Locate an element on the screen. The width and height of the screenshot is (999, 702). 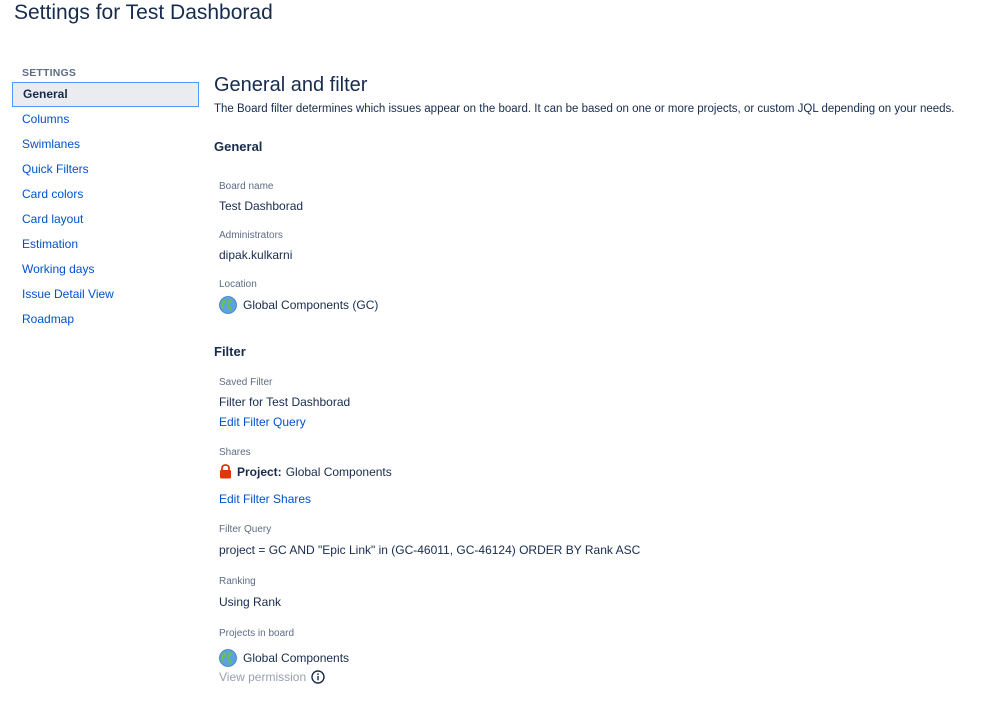
sidebar-heading: SETTINGS is located at coordinates (49, 73).